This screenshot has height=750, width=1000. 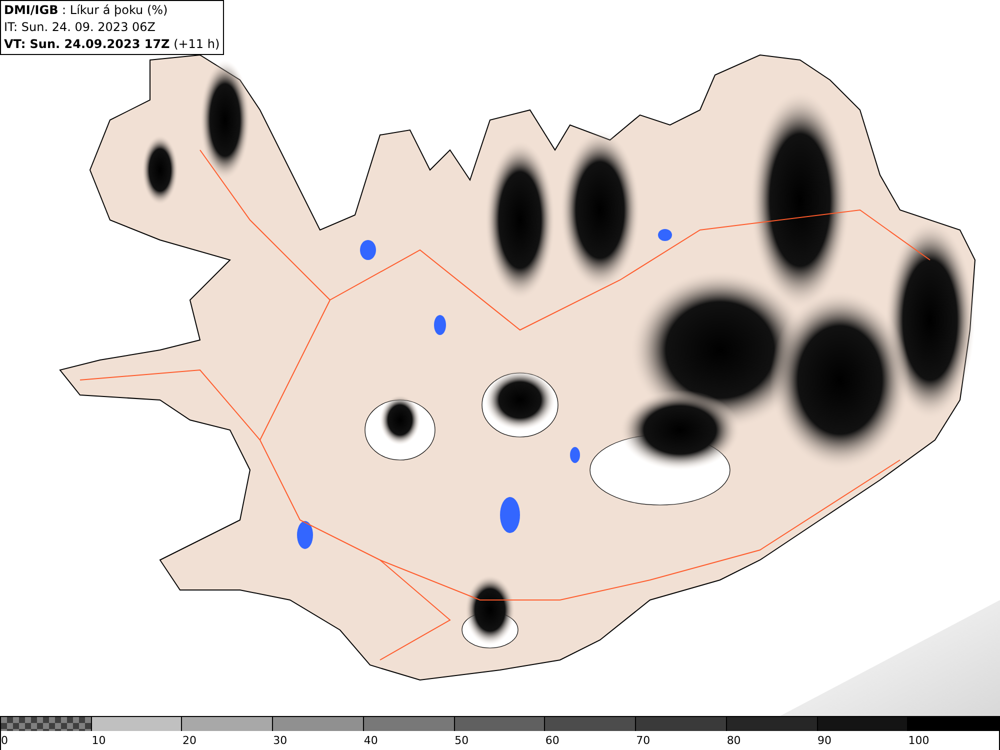 I want to click on scale-label: 100, so click(x=919, y=741).